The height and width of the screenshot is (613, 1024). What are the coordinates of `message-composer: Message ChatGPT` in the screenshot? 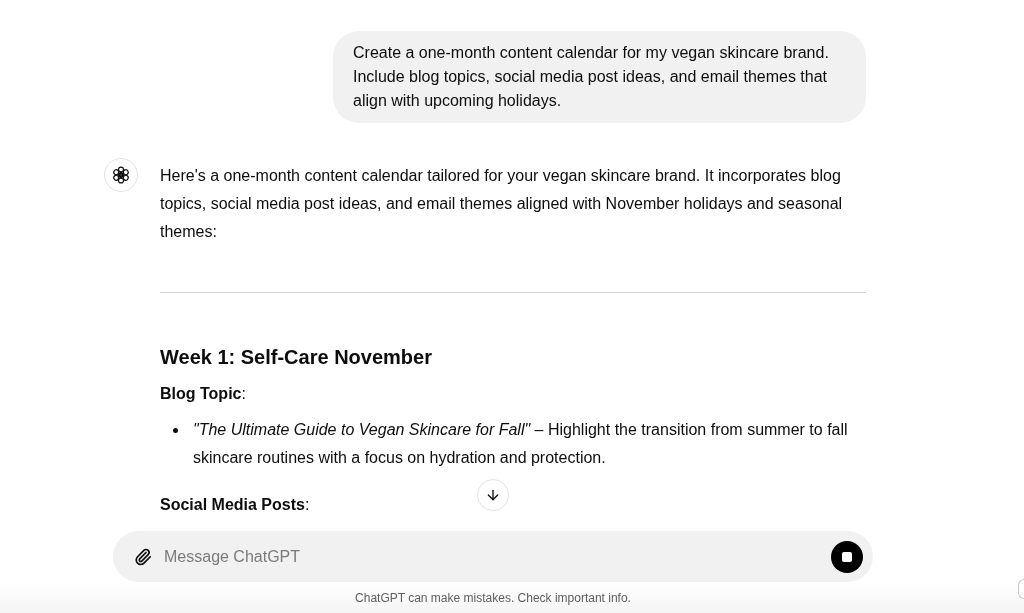 It's located at (493, 556).